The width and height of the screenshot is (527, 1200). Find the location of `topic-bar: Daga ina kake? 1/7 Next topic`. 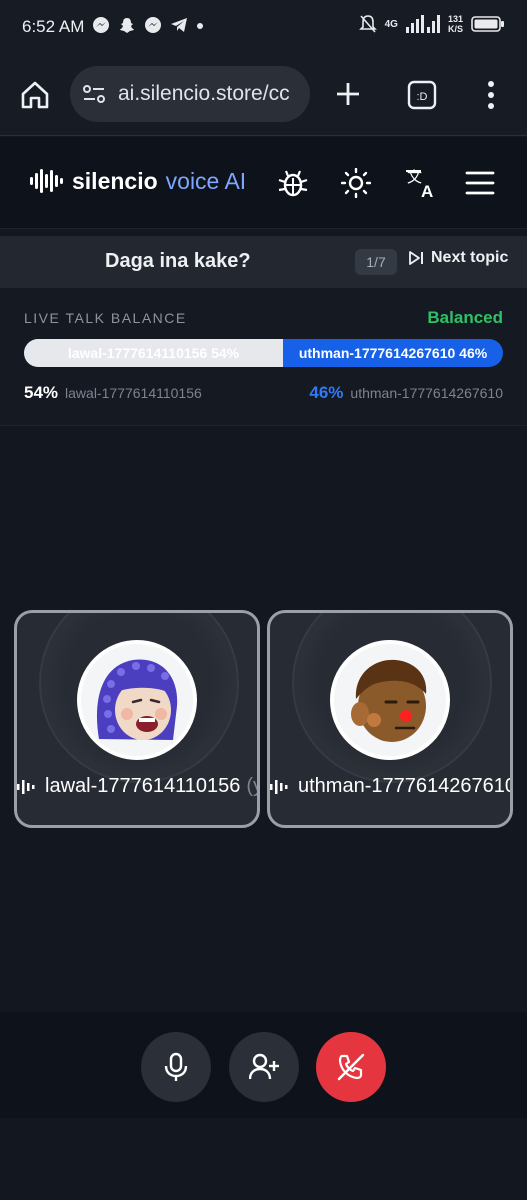

topic-bar: Daga ina kake? 1/7 Next topic is located at coordinates (263, 262).